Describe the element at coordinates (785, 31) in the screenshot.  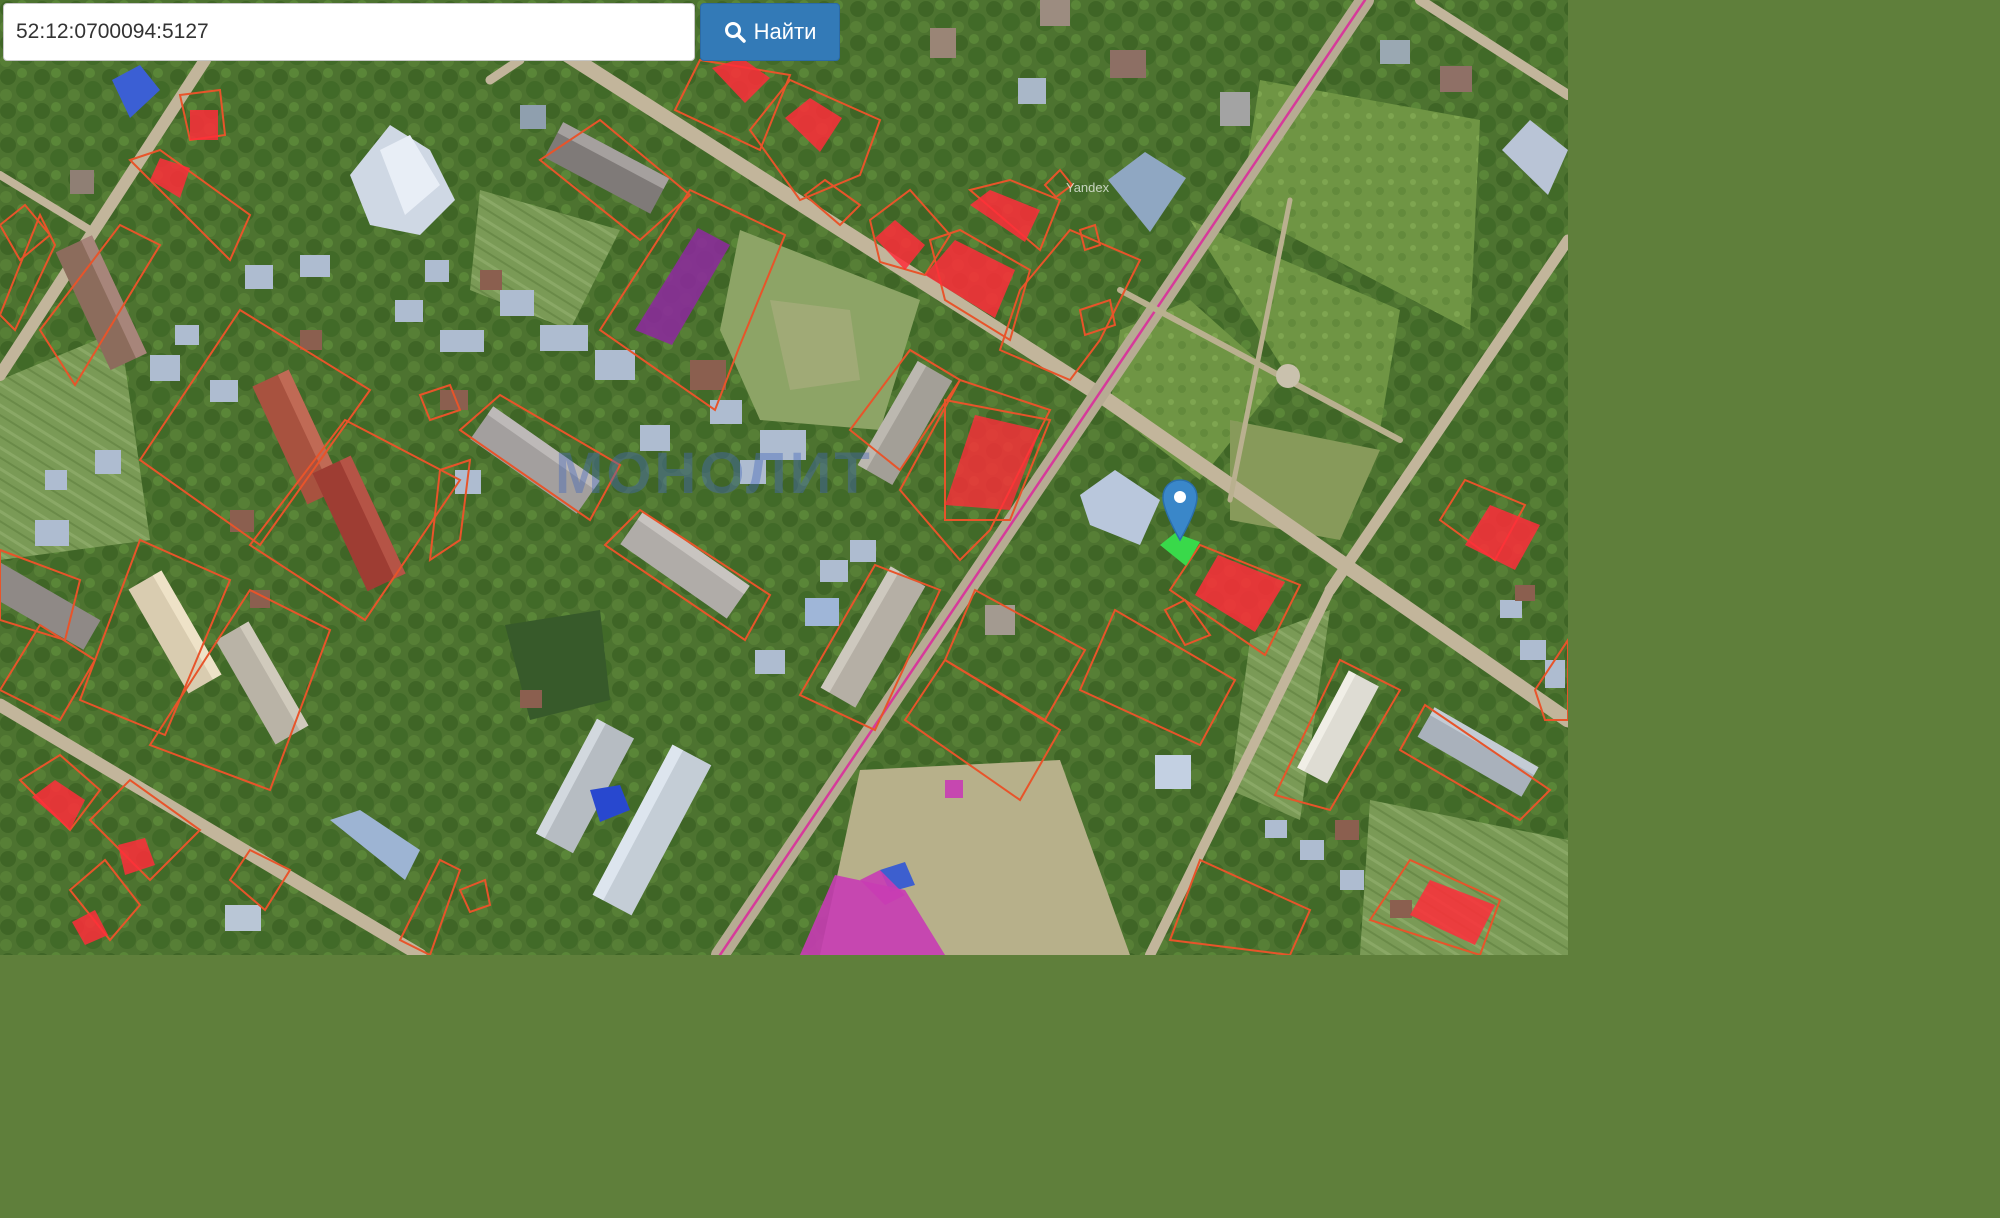
I see `search-button-label: Найти` at that location.